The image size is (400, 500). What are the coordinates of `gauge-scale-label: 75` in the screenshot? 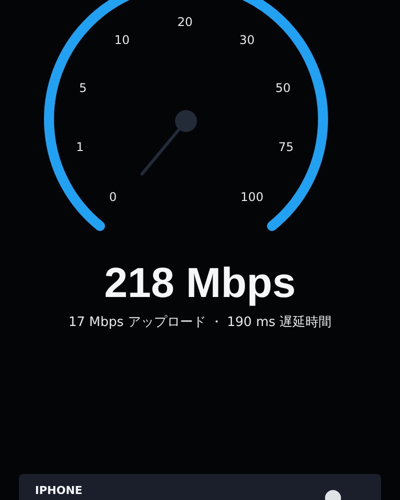 It's located at (286, 147).